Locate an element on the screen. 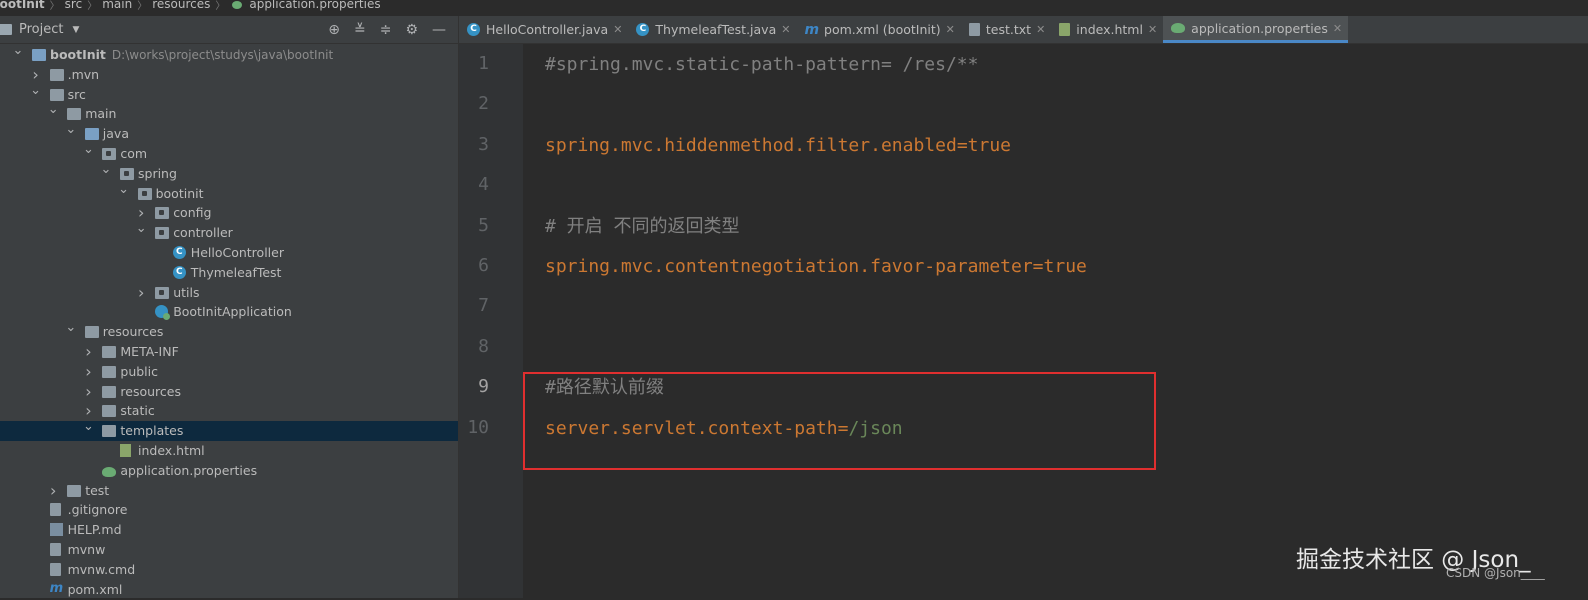 The width and height of the screenshot is (1588, 600). line-number: 6 is located at coordinates (483, 265).